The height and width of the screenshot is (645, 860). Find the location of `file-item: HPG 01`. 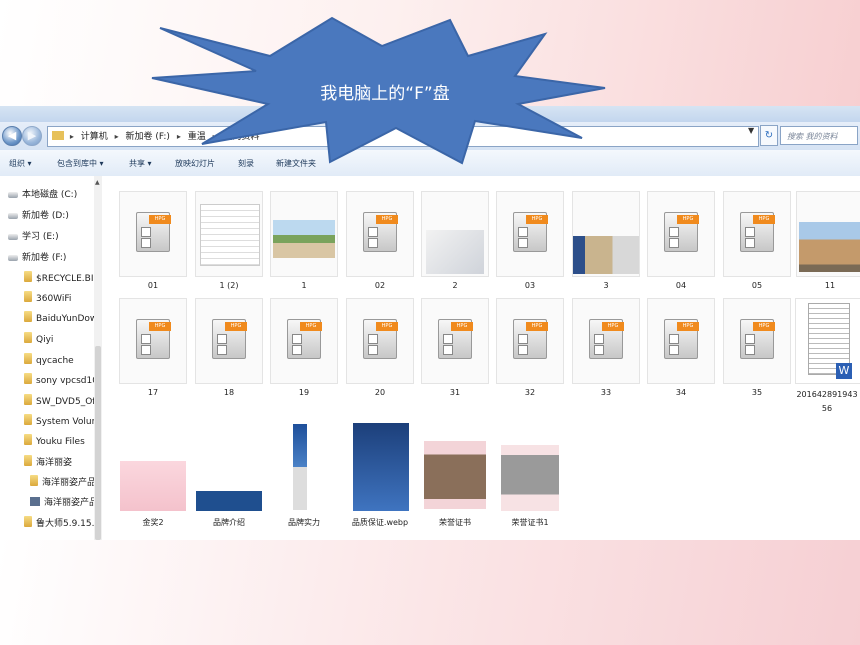

file-item: HPG 01 is located at coordinates (153, 240).